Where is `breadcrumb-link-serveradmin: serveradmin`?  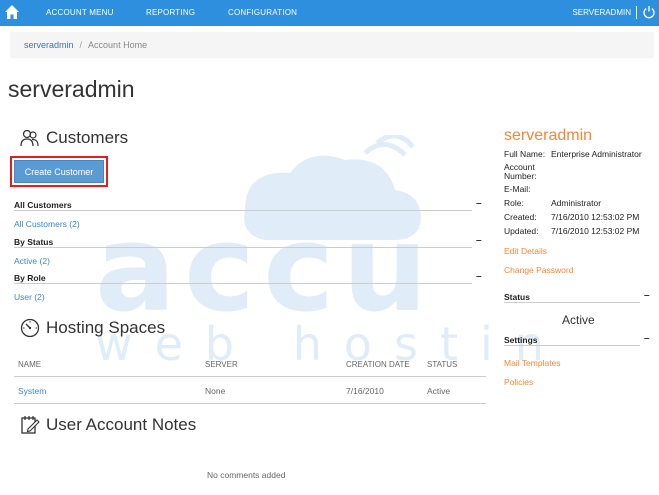 breadcrumb-link-serveradmin: serveradmin is located at coordinates (49, 45).